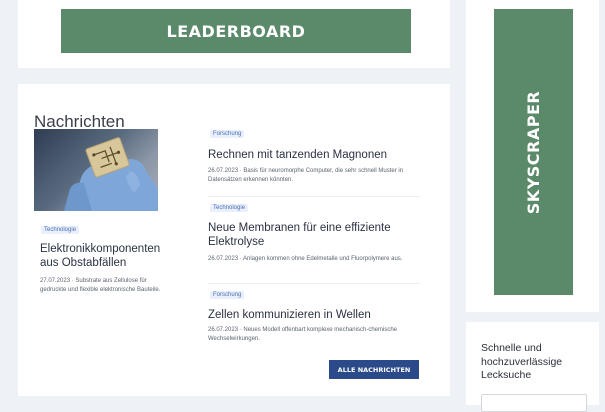 This screenshot has width=605, height=412. I want to click on chip-in-glove-image, so click(111, 174).